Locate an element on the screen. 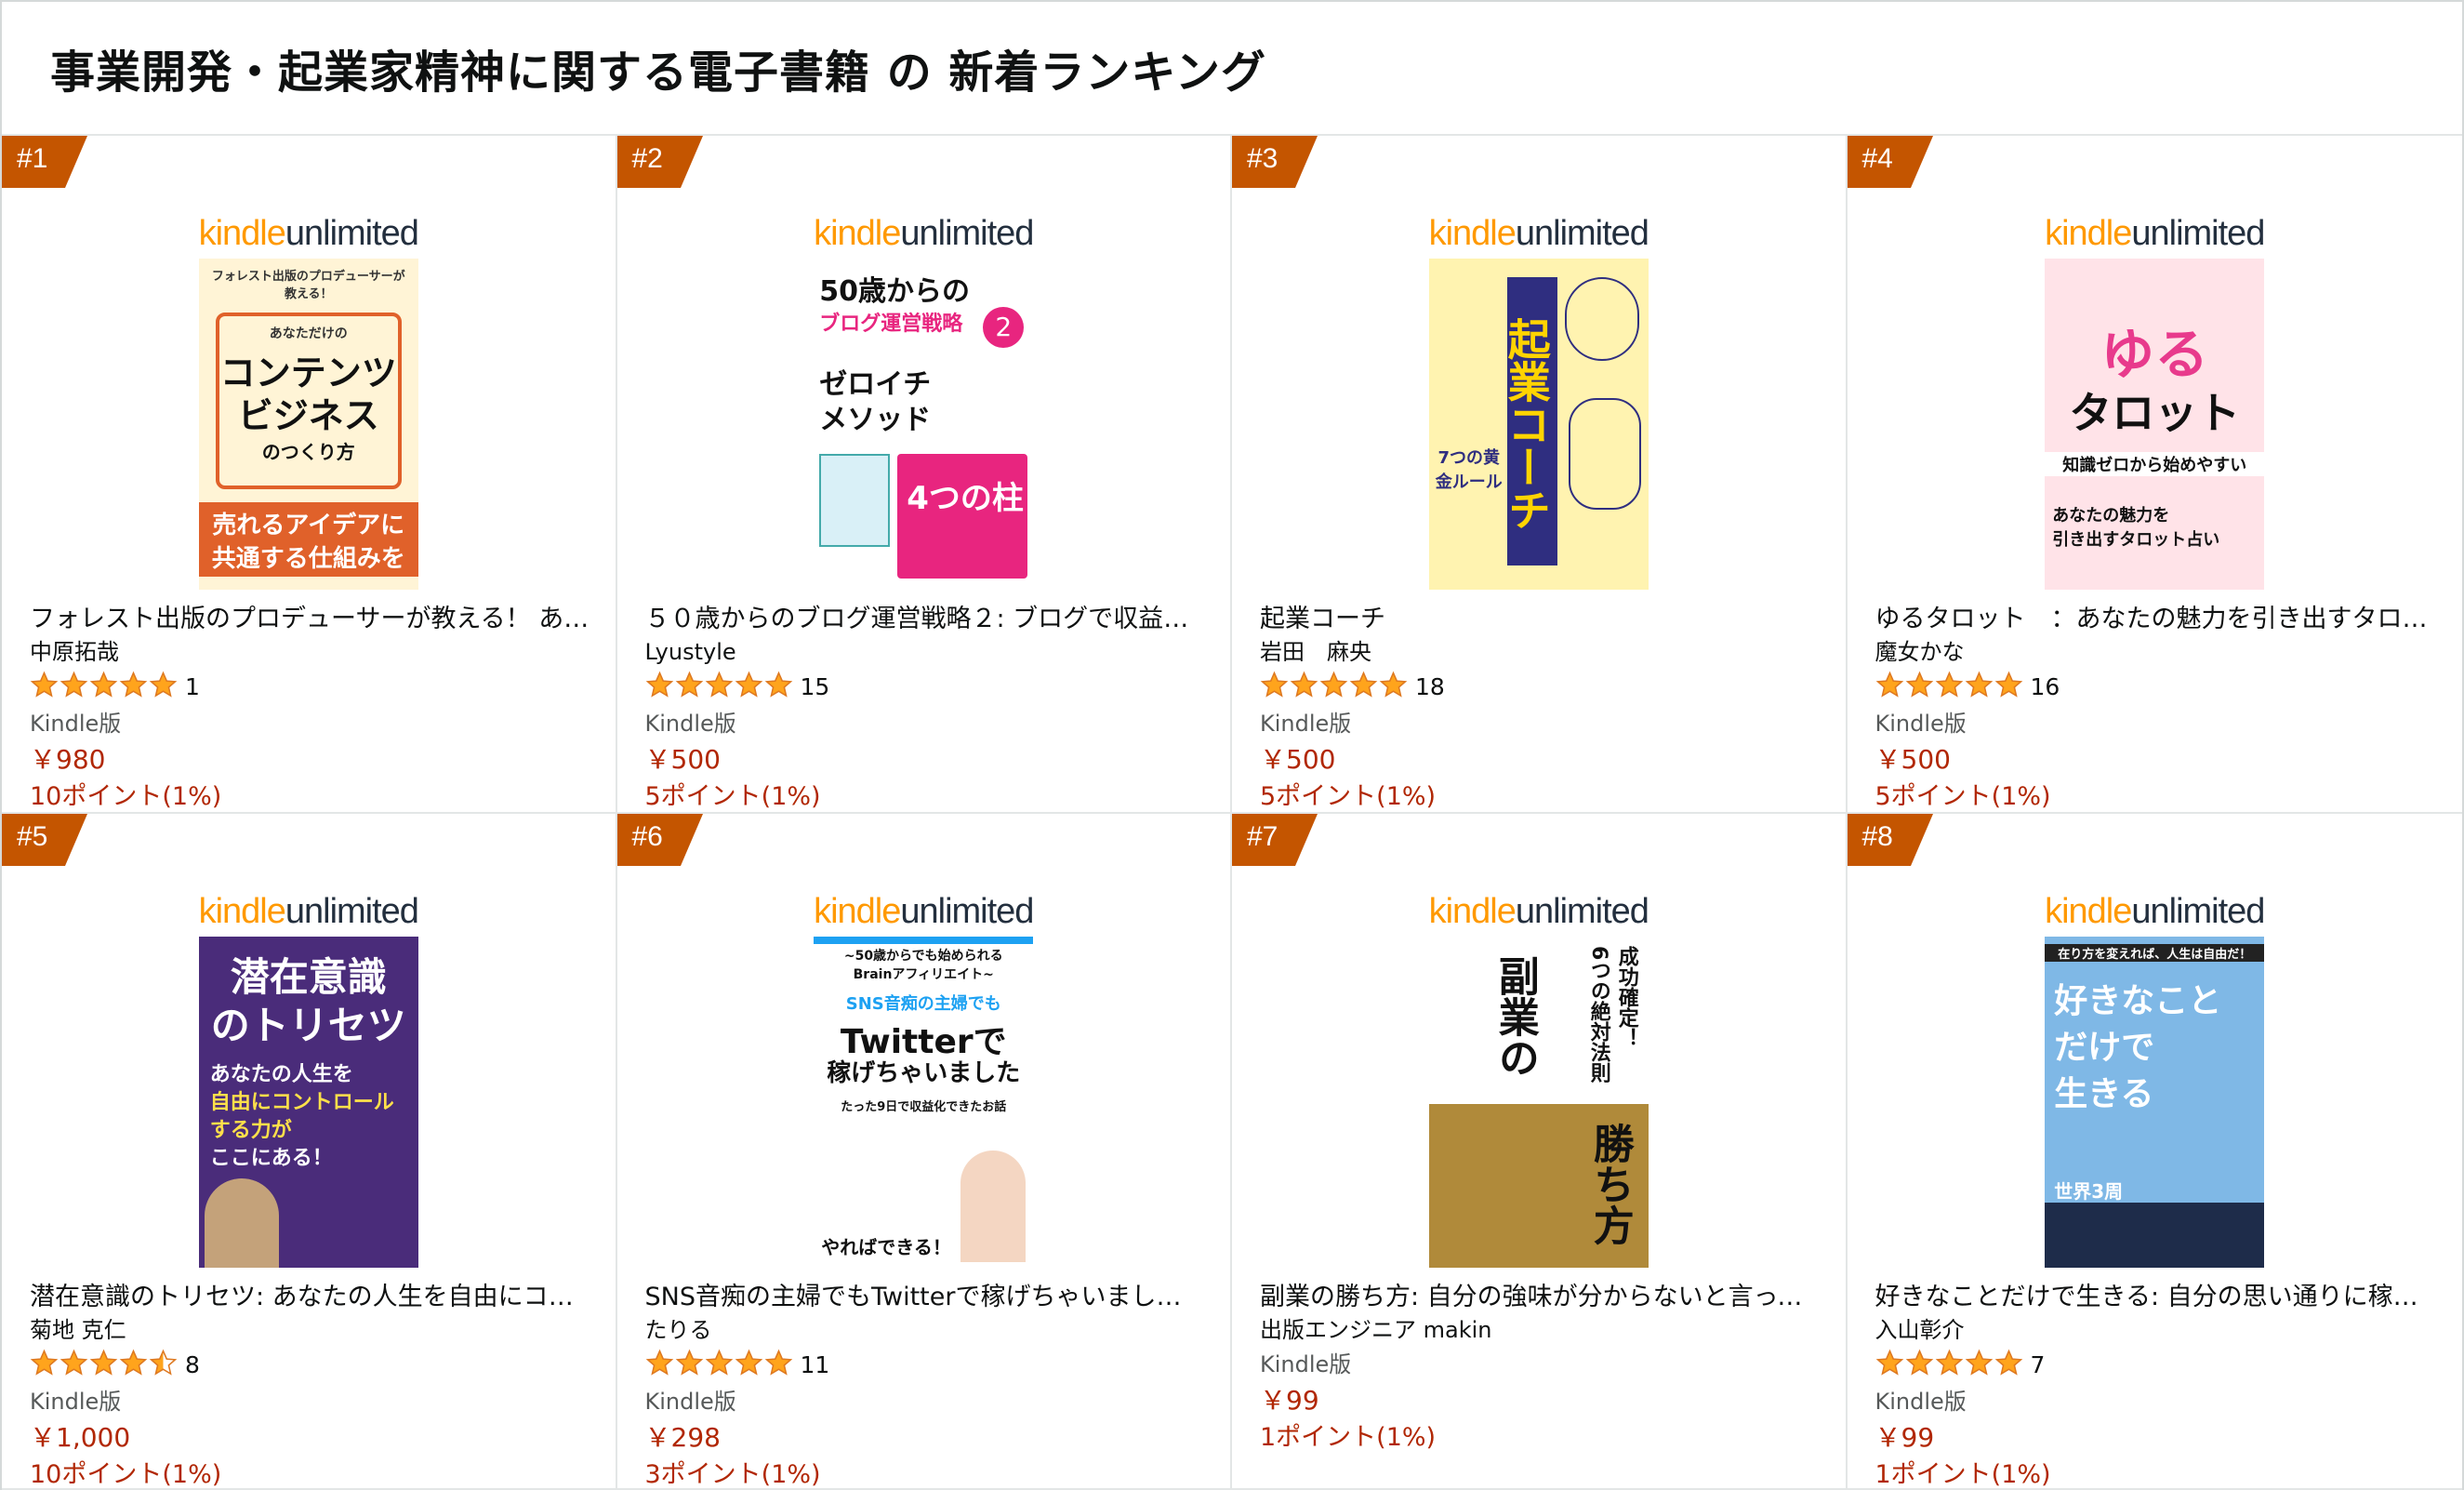 This screenshot has width=2464, height=1490. rating: 8 is located at coordinates (310, 1365).